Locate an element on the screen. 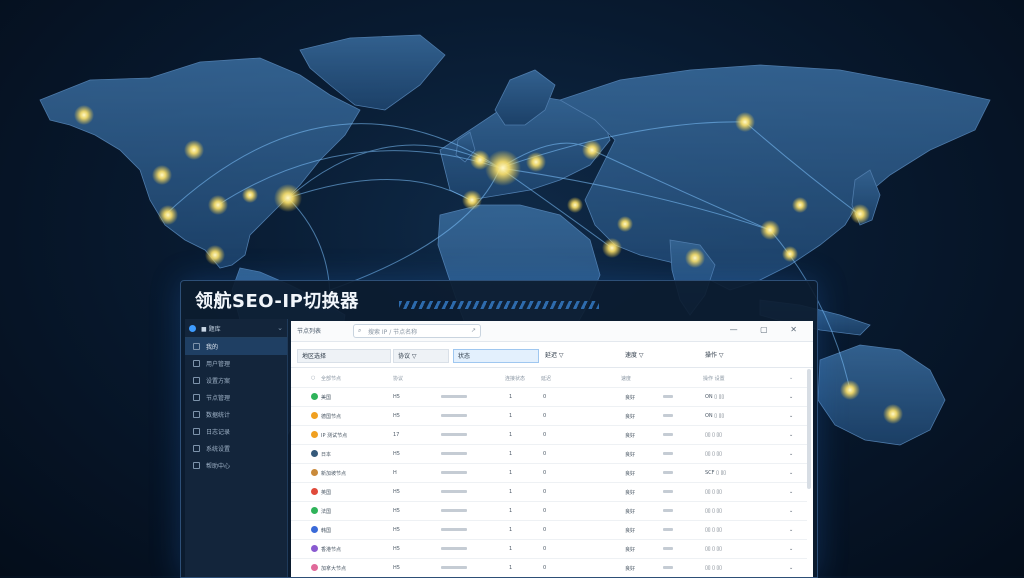  sidebar-item: 节点管理 is located at coordinates (236, 397).